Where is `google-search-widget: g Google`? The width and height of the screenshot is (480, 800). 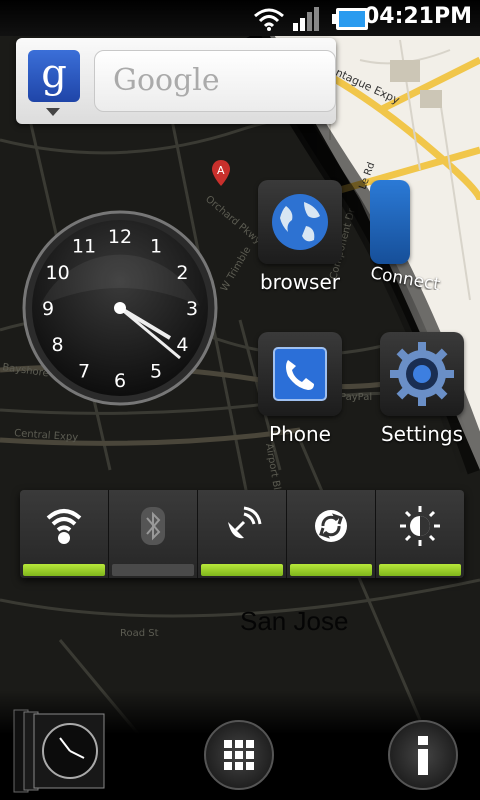 google-search-widget: g Google is located at coordinates (176, 81).